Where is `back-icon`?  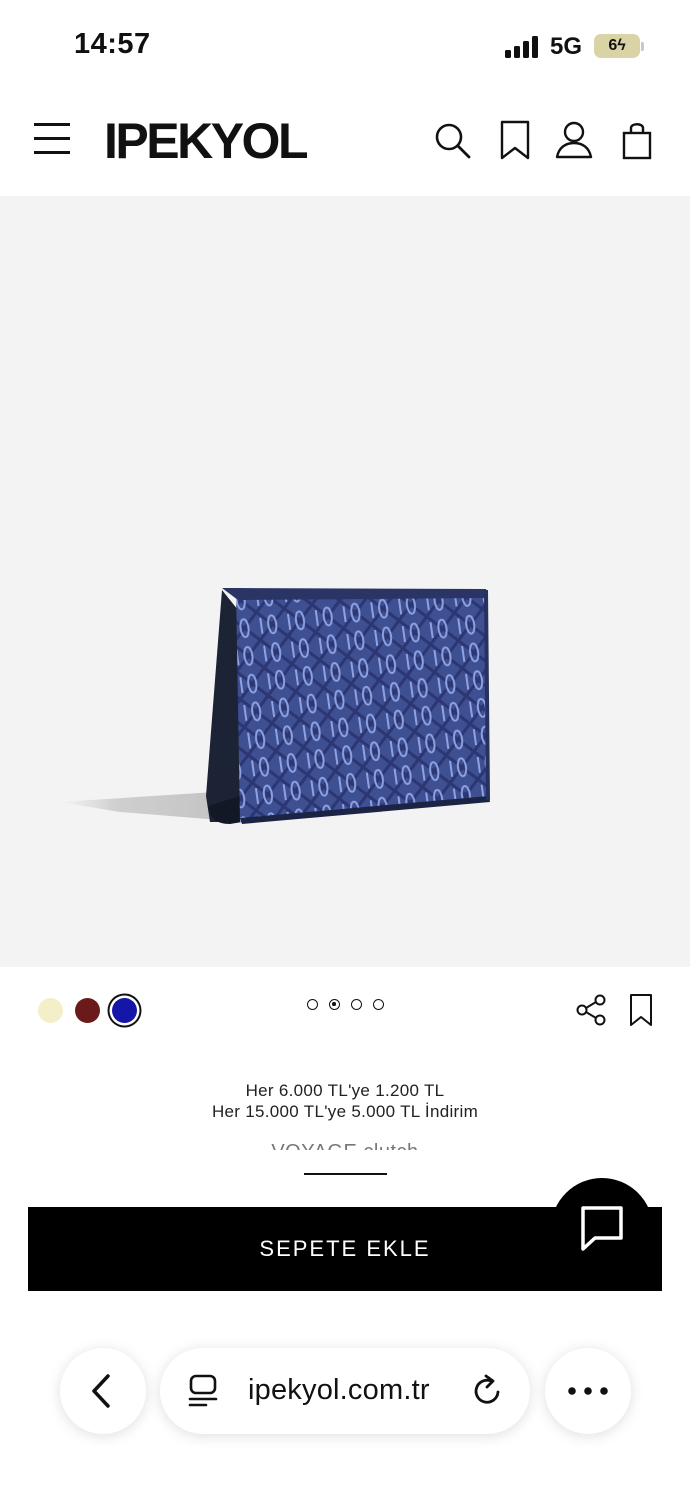
back-icon is located at coordinates (101, 1391).